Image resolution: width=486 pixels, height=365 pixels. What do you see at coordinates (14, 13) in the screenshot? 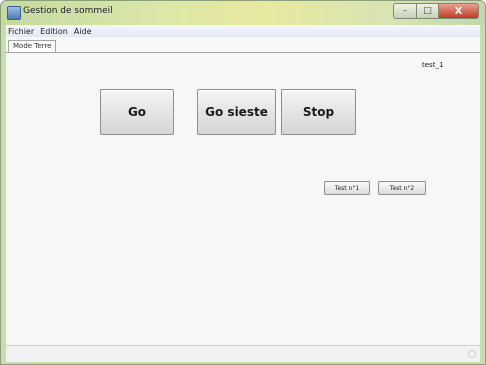
I see `app-icon` at bounding box center [14, 13].